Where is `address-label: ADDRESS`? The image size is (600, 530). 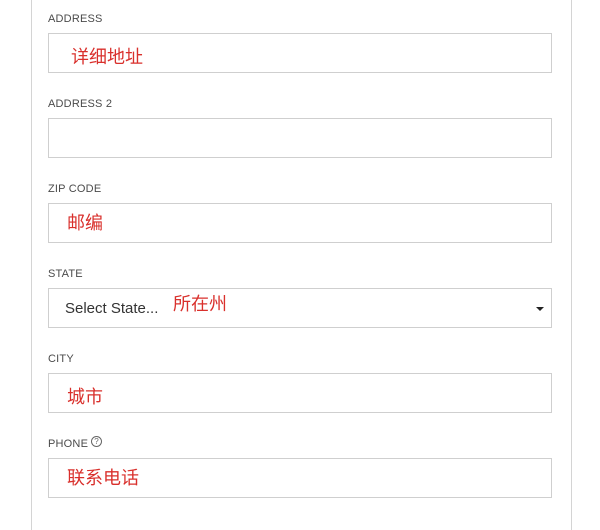 address-label: ADDRESS is located at coordinates (75, 19).